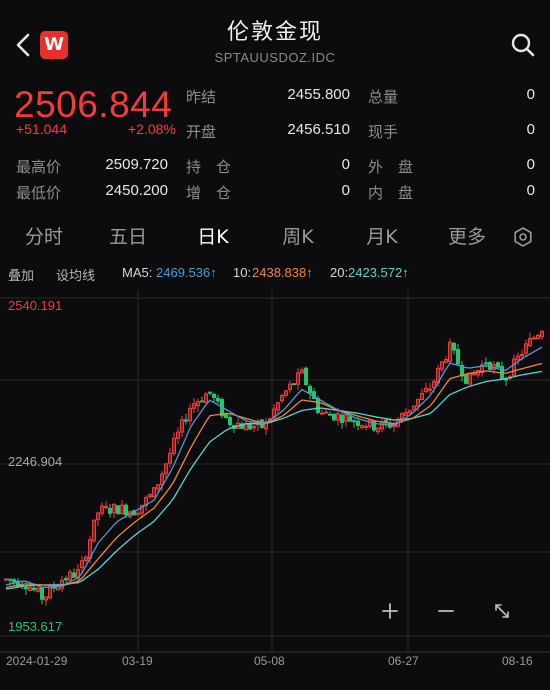 The width and height of the screenshot is (550, 690). What do you see at coordinates (136, 190) in the screenshot?
I see `field-value-low: 2450.200` at bounding box center [136, 190].